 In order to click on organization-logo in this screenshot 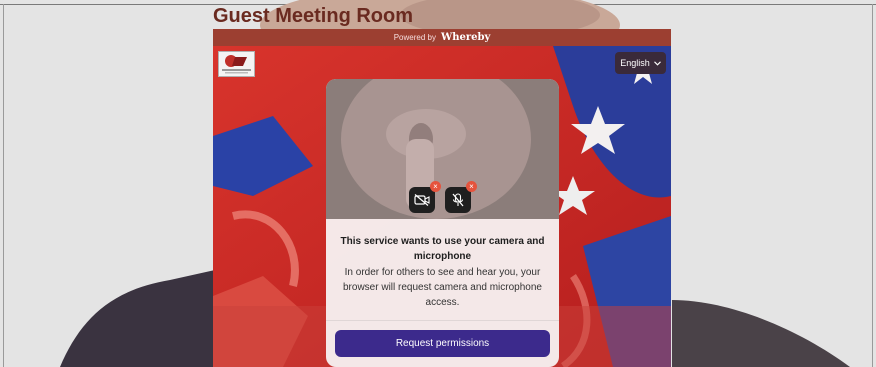, I will do `click(236, 64)`.